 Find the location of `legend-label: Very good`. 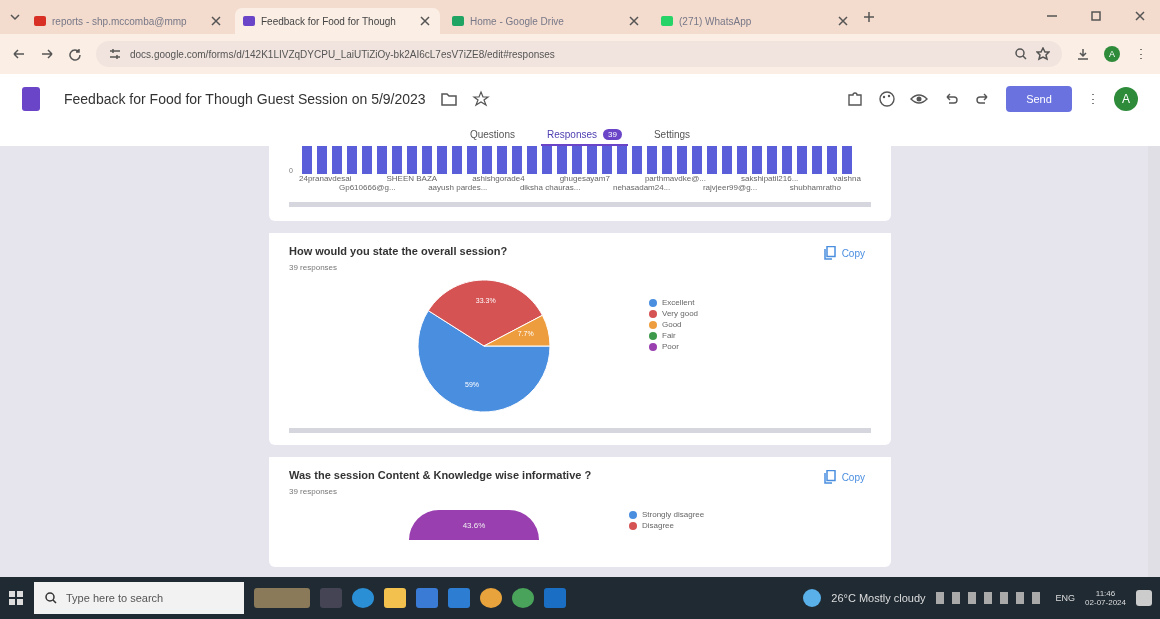

legend-label: Very good is located at coordinates (680, 313).